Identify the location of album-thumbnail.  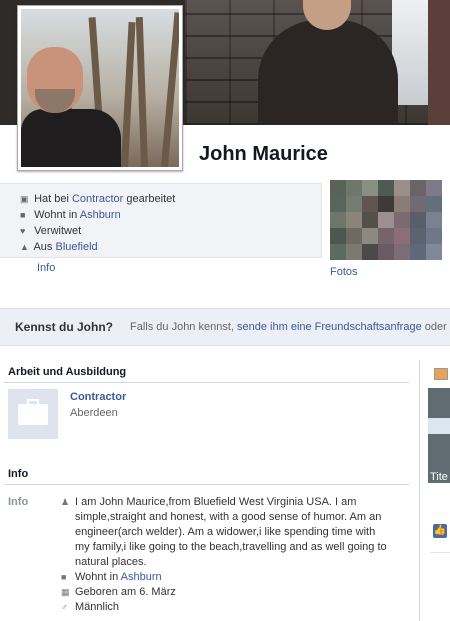
(439, 435).